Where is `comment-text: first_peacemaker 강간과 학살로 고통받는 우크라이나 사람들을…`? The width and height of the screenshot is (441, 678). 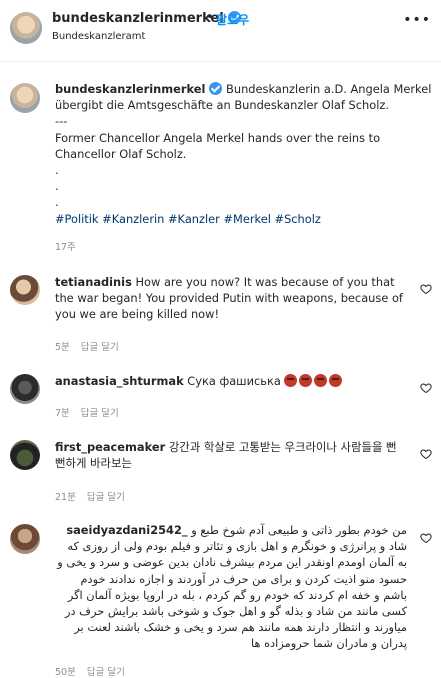 comment-text: first_peacemaker 강간과 학살로 고통받는 우크라이나 사람들을… is located at coordinates (229, 455).